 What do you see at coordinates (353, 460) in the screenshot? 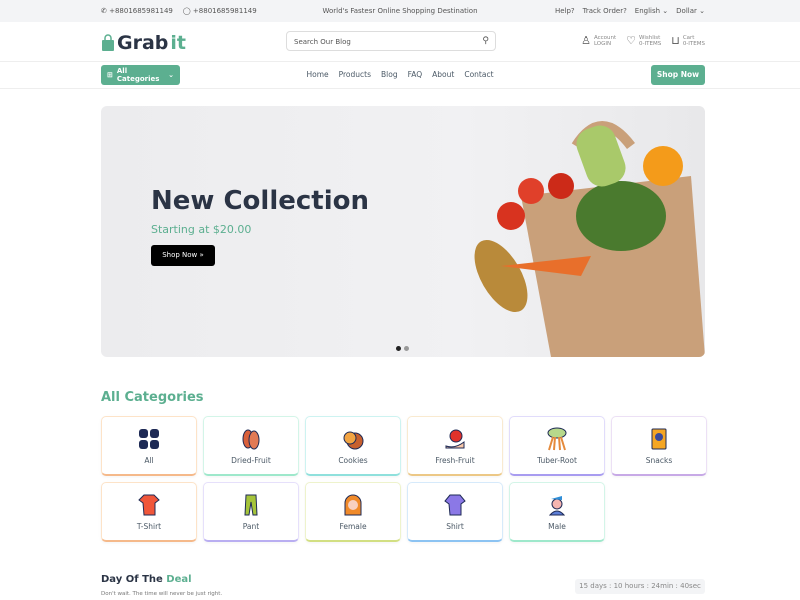
I see `category-label: Cookies` at bounding box center [353, 460].